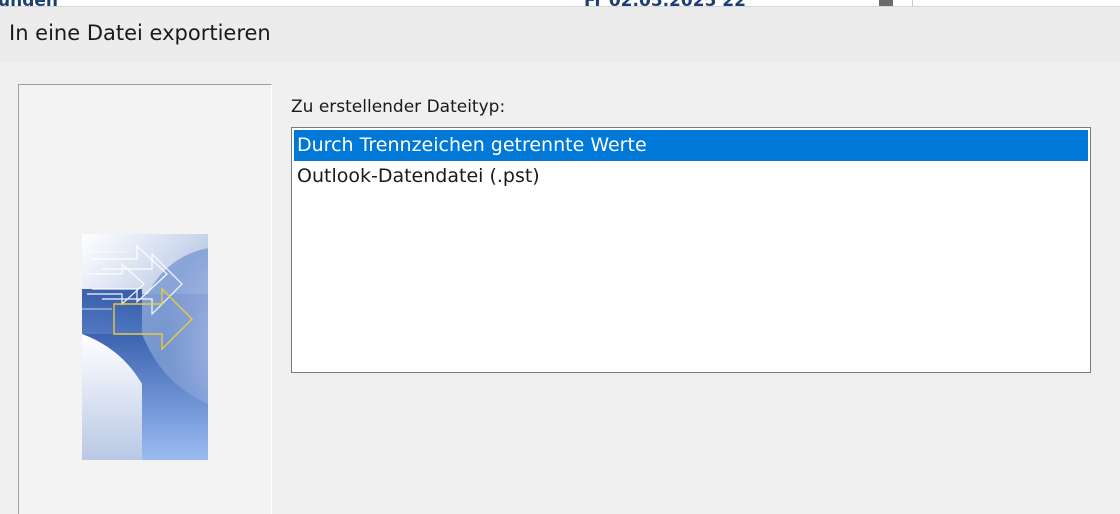 The width and height of the screenshot is (1120, 514). What do you see at coordinates (691, 176) in the screenshot?
I see `filetype-item-pst: Outlook-Datendatei (.pst)` at bounding box center [691, 176].